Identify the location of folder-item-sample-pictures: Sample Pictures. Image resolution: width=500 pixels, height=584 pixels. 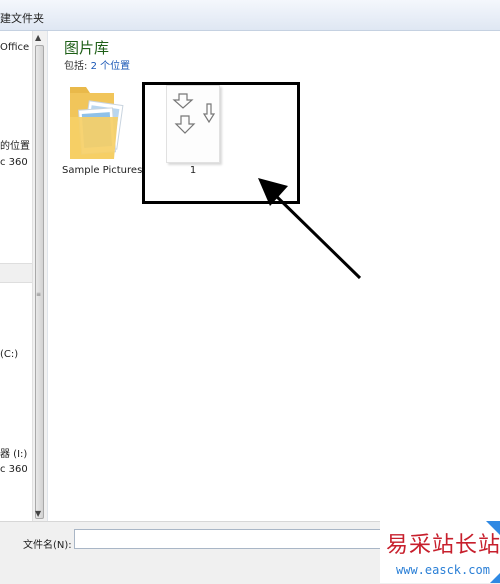
(102, 132).